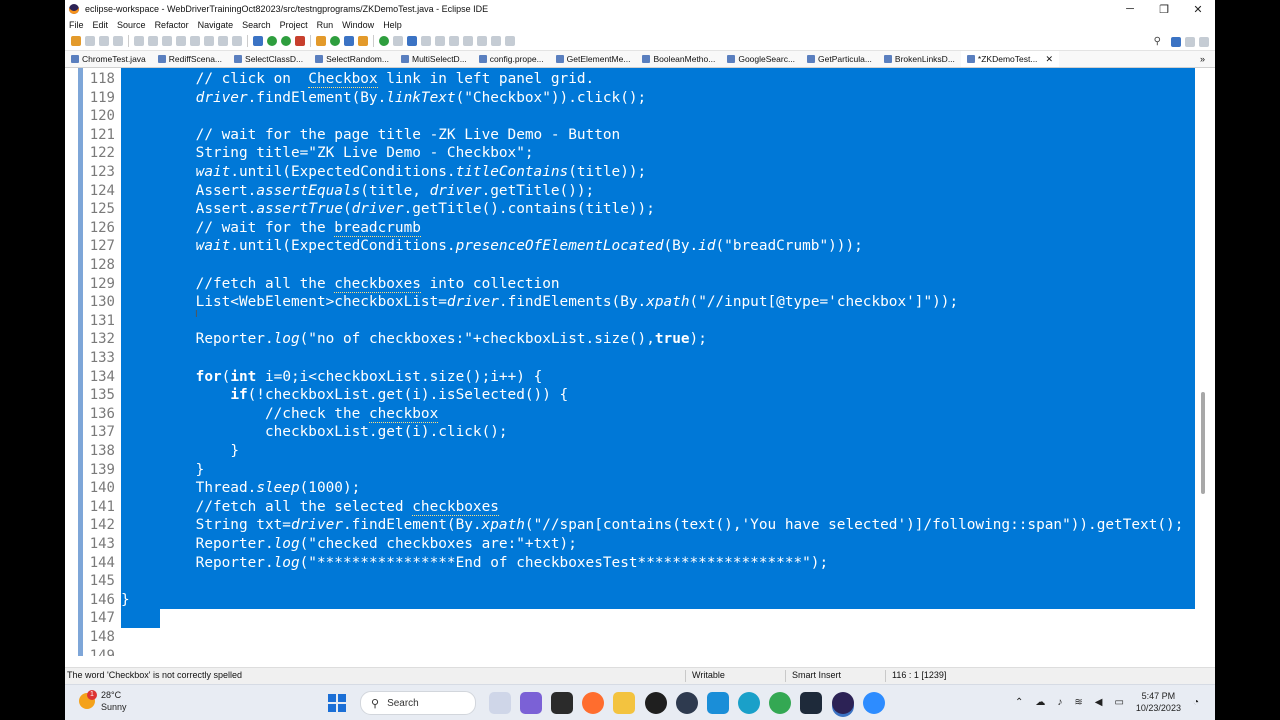  What do you see at coordinates (300, 41) in the screenshot?
I see `external-tools-icon` at bounding box center [300, 41].